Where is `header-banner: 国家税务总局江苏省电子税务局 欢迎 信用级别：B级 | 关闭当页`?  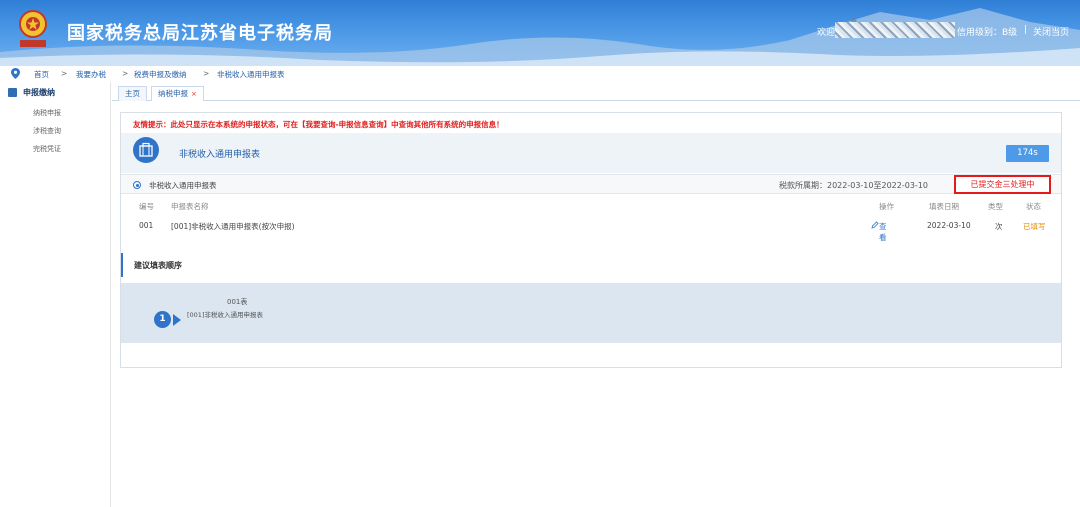
header-banner: 国家税务总局江苏省电子税务局 欢迎 信用级别：B级 | 关闭当页 is located at coordinates (540, 33).